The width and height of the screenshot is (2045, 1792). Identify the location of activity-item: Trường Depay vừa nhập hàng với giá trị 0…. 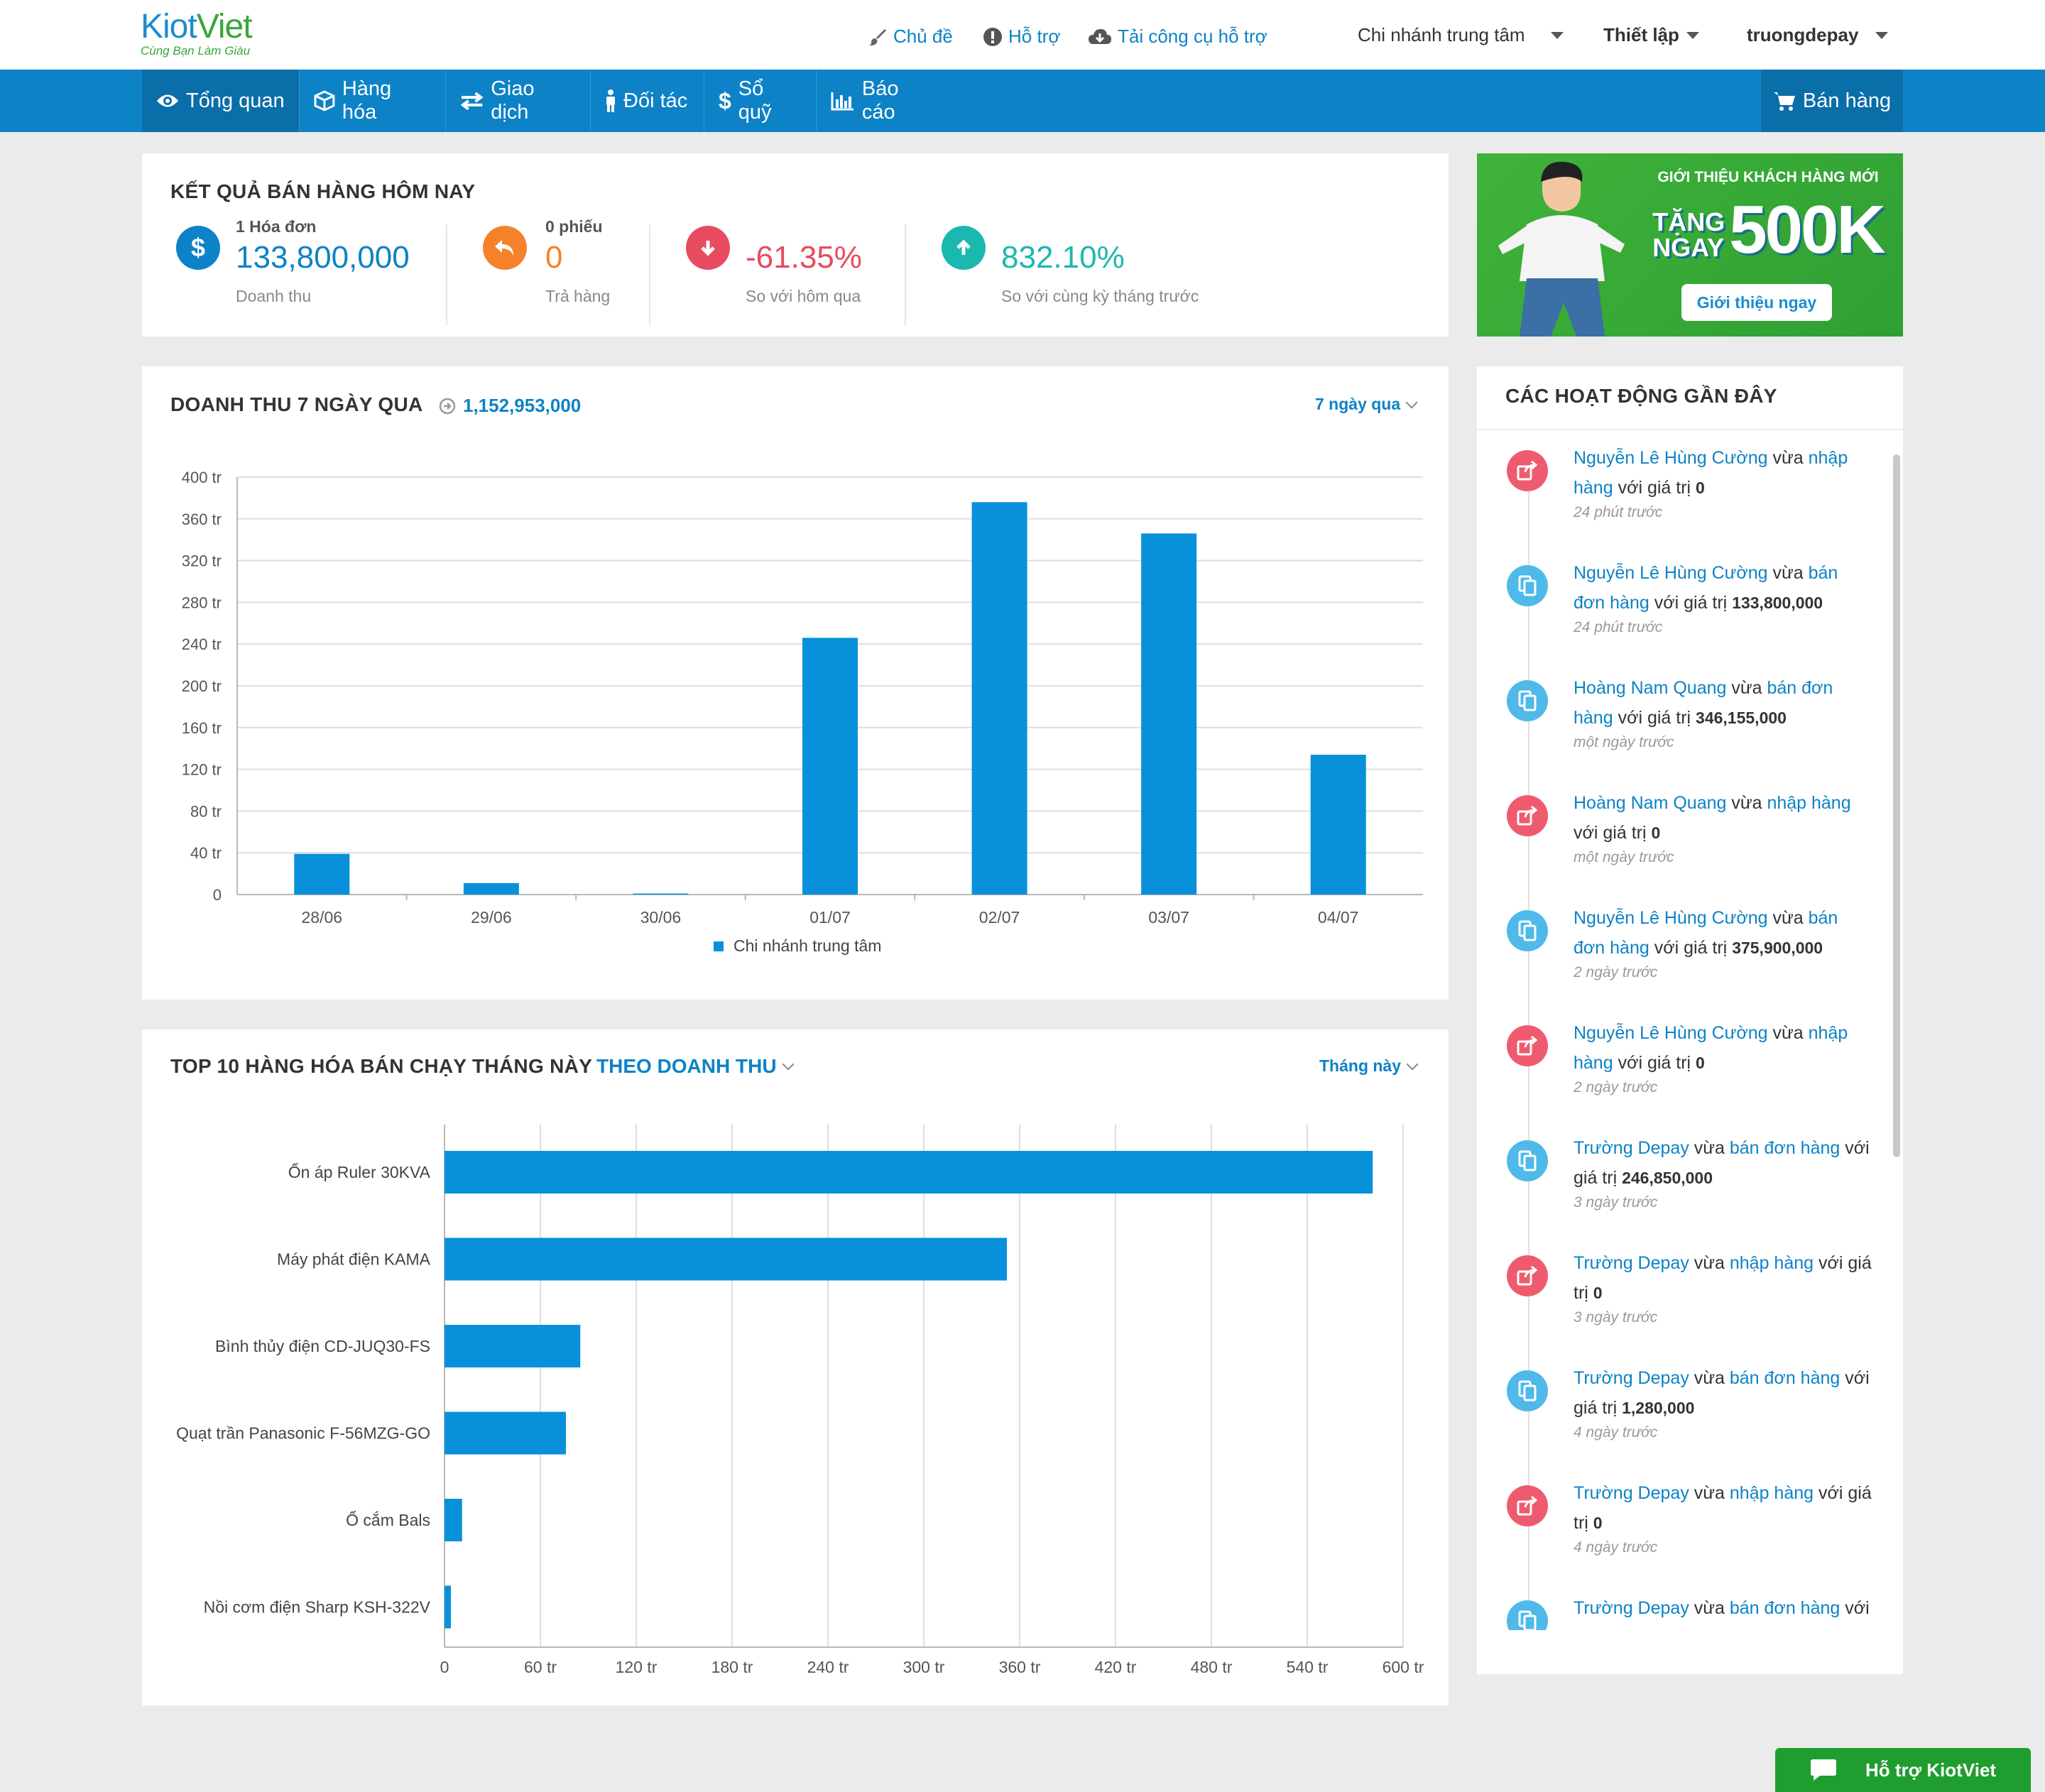
(1690, 1522).